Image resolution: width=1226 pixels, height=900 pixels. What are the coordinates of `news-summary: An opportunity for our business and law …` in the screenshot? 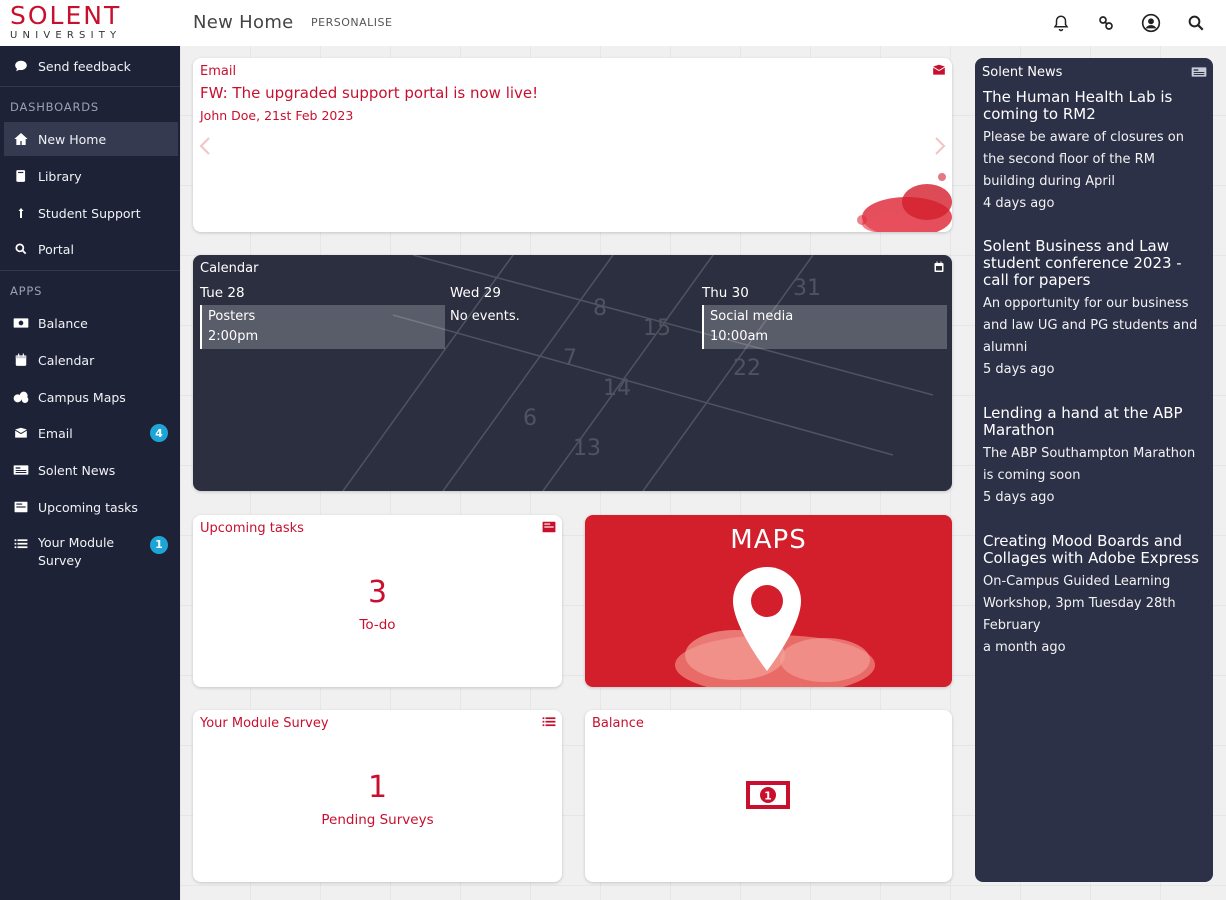 It's located at (1090, 325).